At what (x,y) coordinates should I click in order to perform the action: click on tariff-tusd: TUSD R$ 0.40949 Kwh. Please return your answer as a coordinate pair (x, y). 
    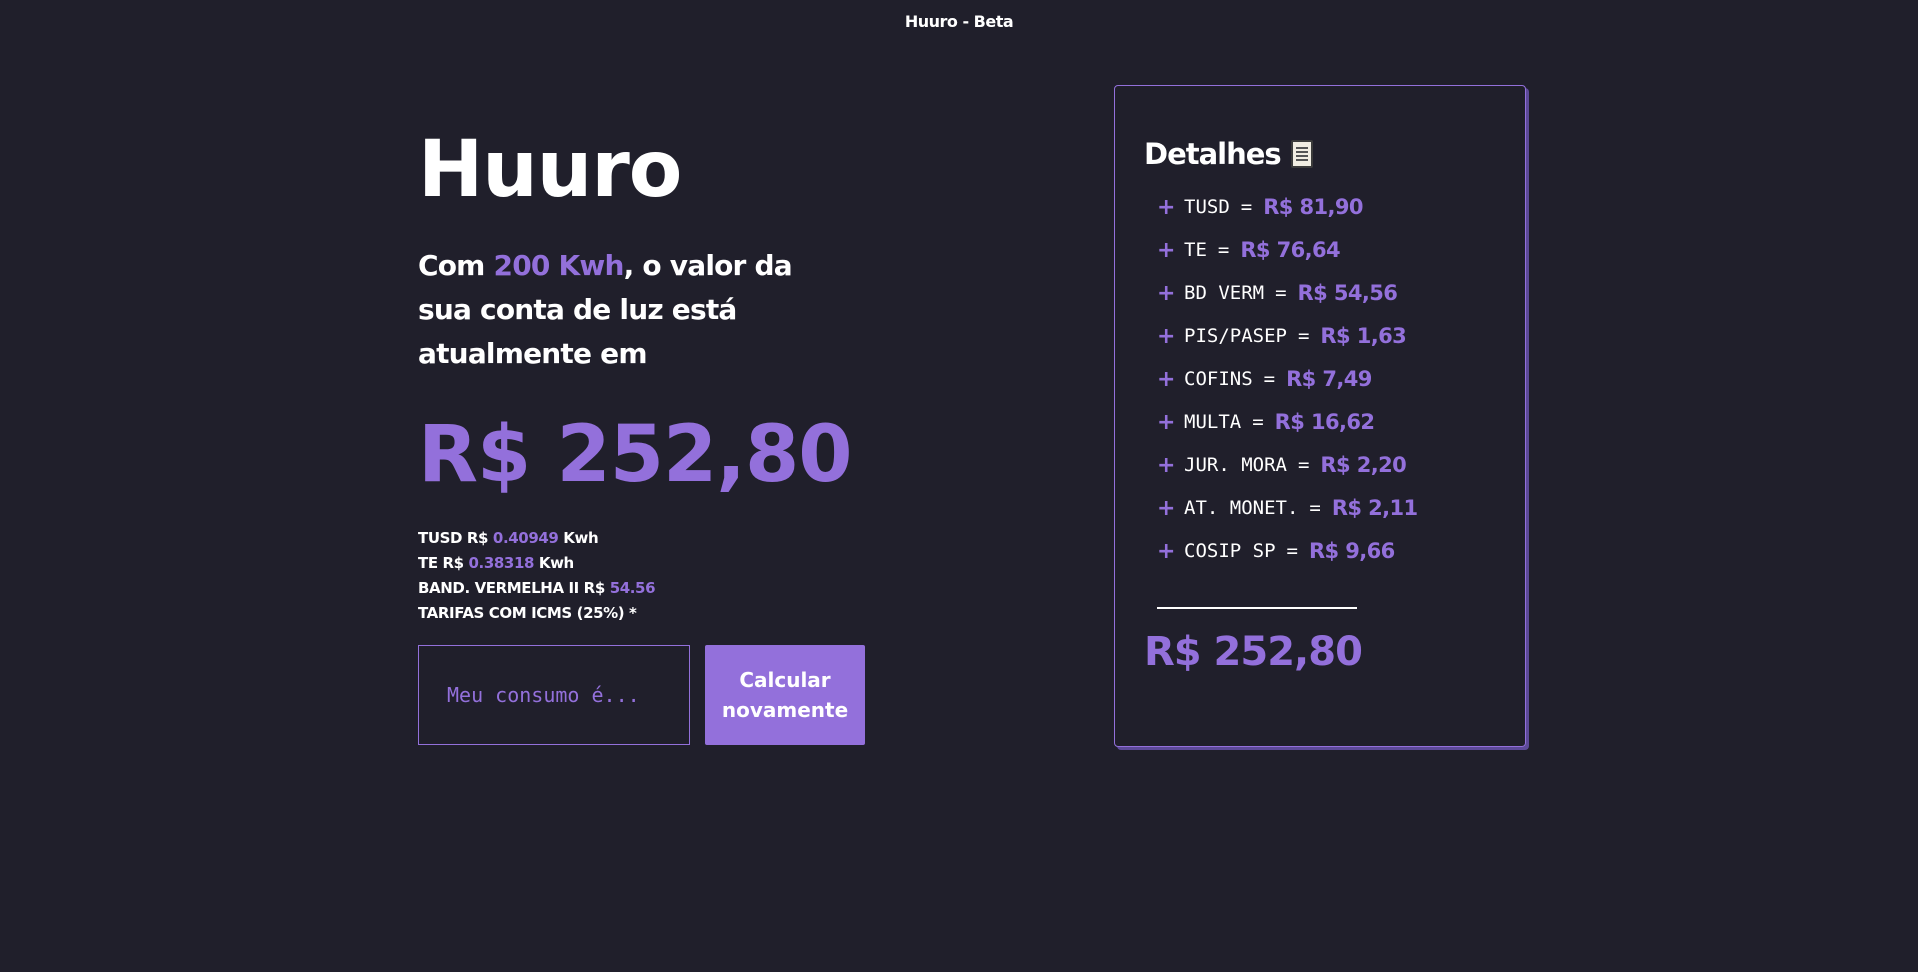
    Looking at the image, I should click on (698, 538).